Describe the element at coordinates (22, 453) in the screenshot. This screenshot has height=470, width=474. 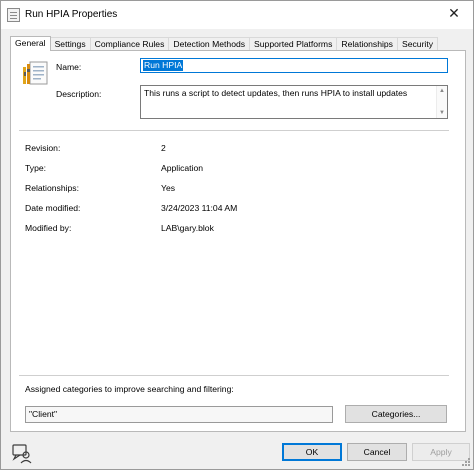
I see `help-icon` at that location.